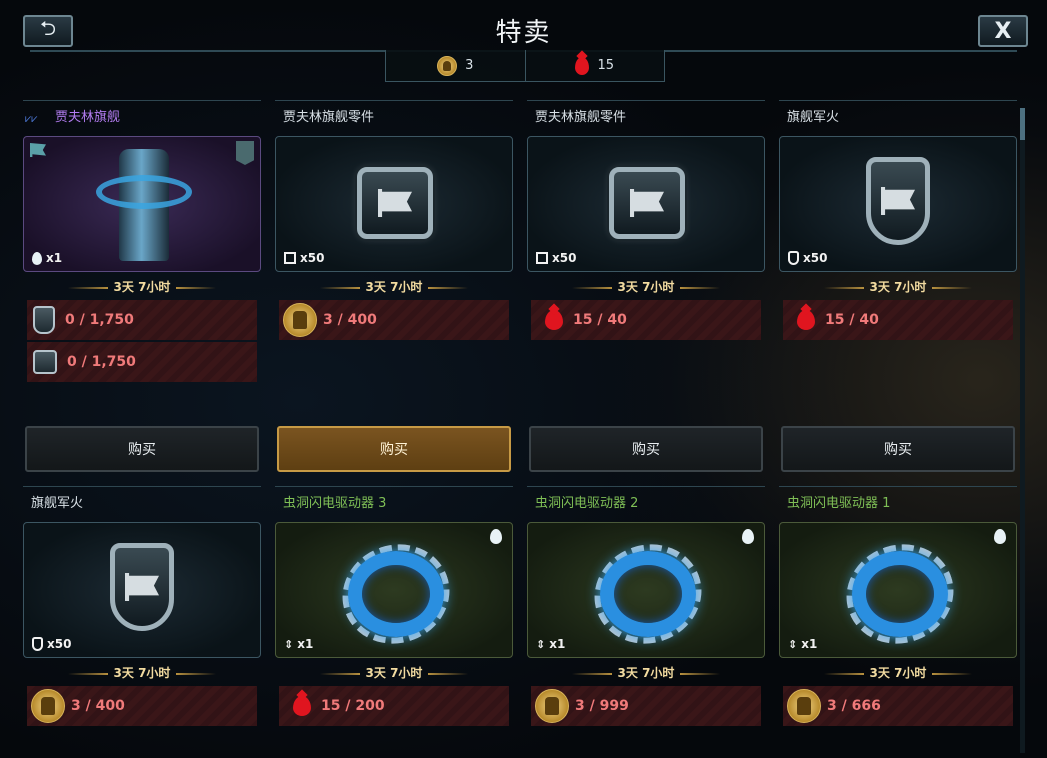 This screenshot has width=1047, height=758. What do you see at coordinates (144, 192) in the screenshot?
I see `flagship-ring` at bounding box center [144, 192].